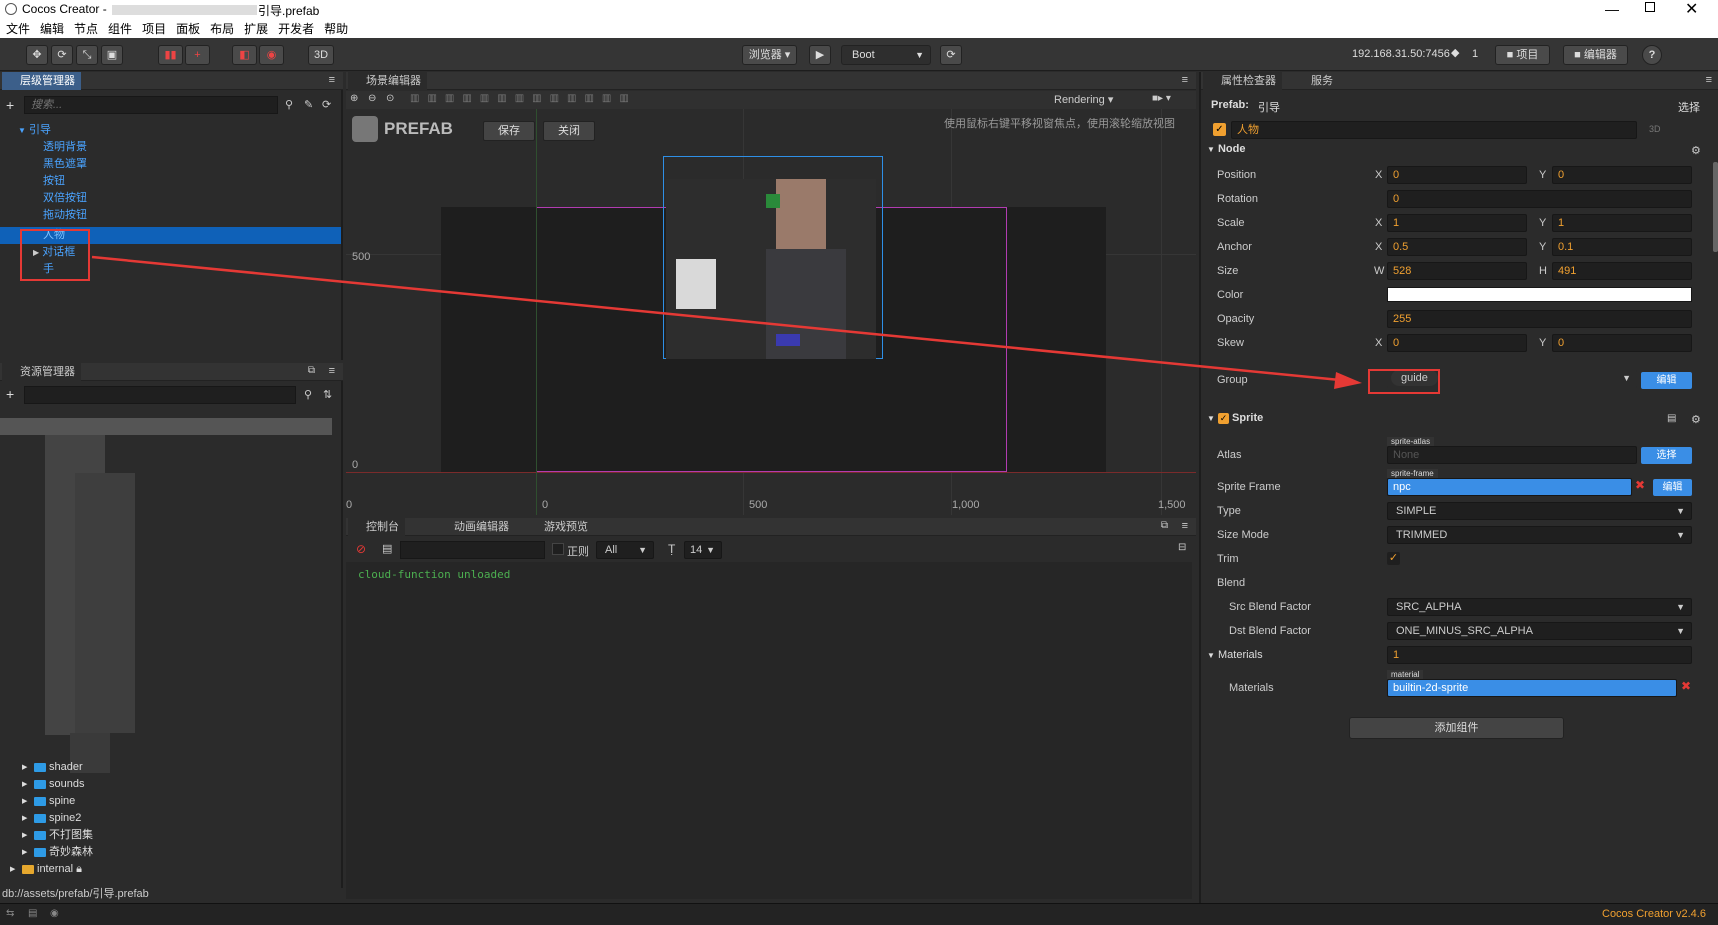 The height and width of the screenshot is (925, 1718). I want to click on annotation-arrow-line, so click(716, 318).